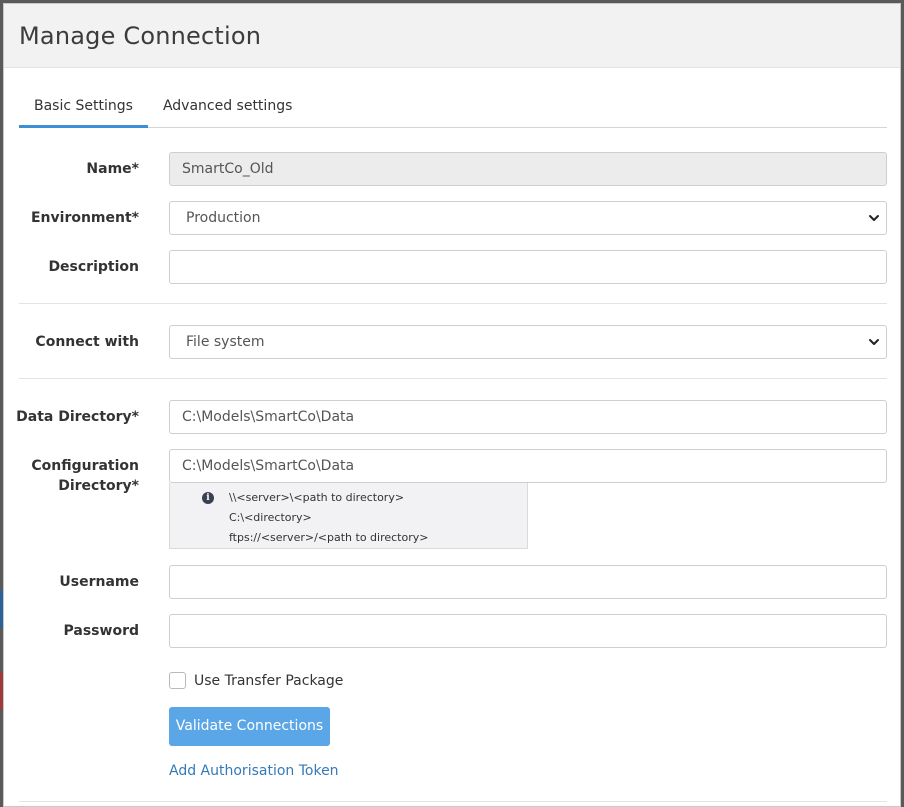 This screenshot has width=904, height=807. I want to click on config-directory-label-line2: Directory*, so click(98, 486).